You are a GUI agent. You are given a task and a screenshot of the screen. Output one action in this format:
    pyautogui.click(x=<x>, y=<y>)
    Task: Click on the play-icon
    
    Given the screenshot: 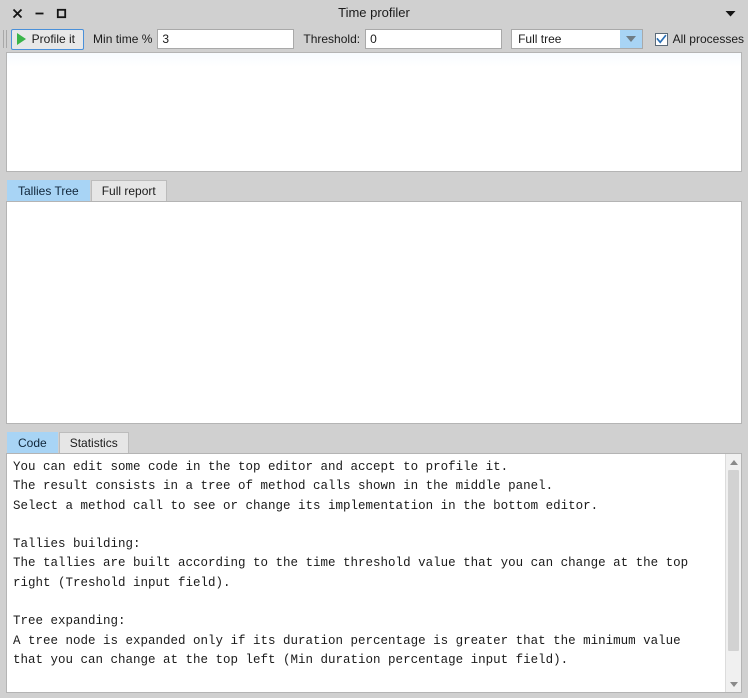 What is the action you would take?
    pyautogui.click(x=21, y=39)
    